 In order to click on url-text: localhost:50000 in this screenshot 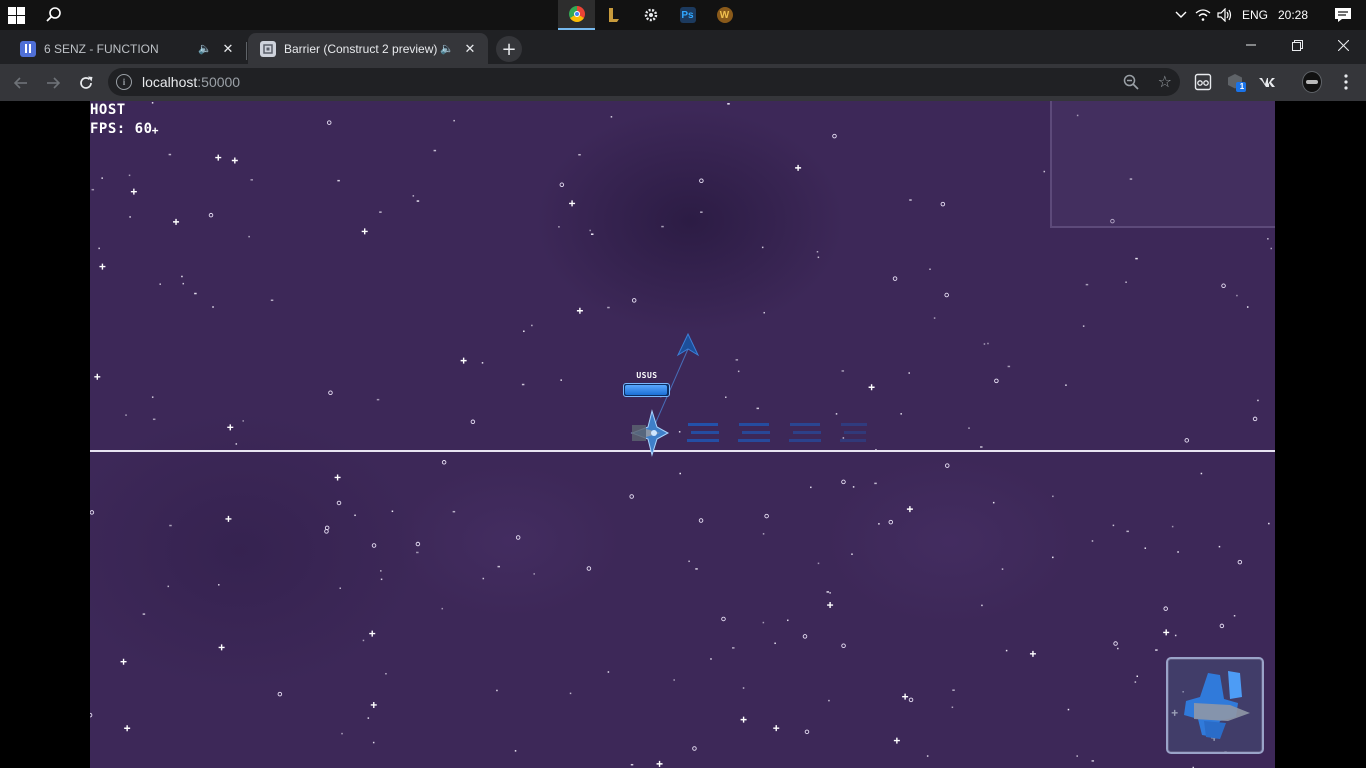, I will do `click(191, 82)`.